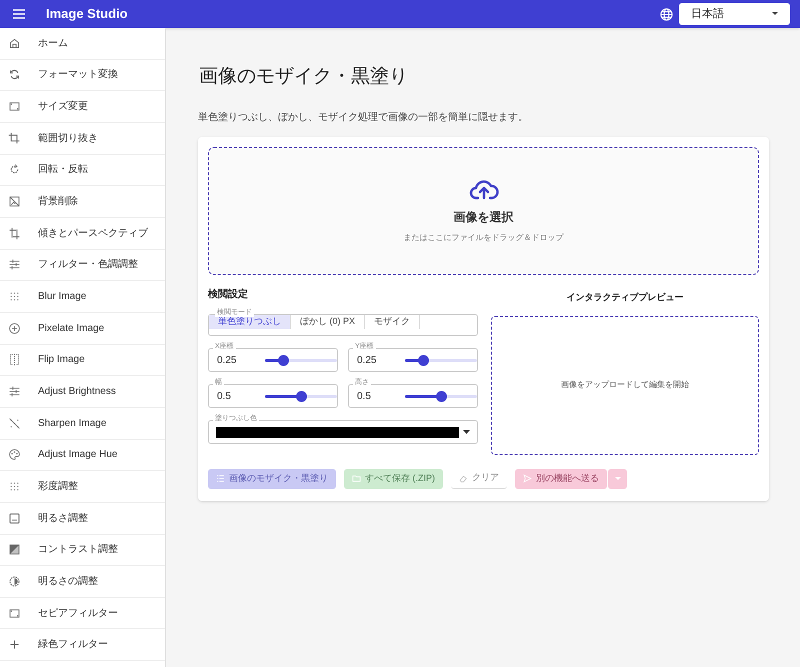 The image size is (800, 667). What do you see at coordinates (14, 75) in the screenshot?
I see `refresh-icon` at bounding box center [14, 75].